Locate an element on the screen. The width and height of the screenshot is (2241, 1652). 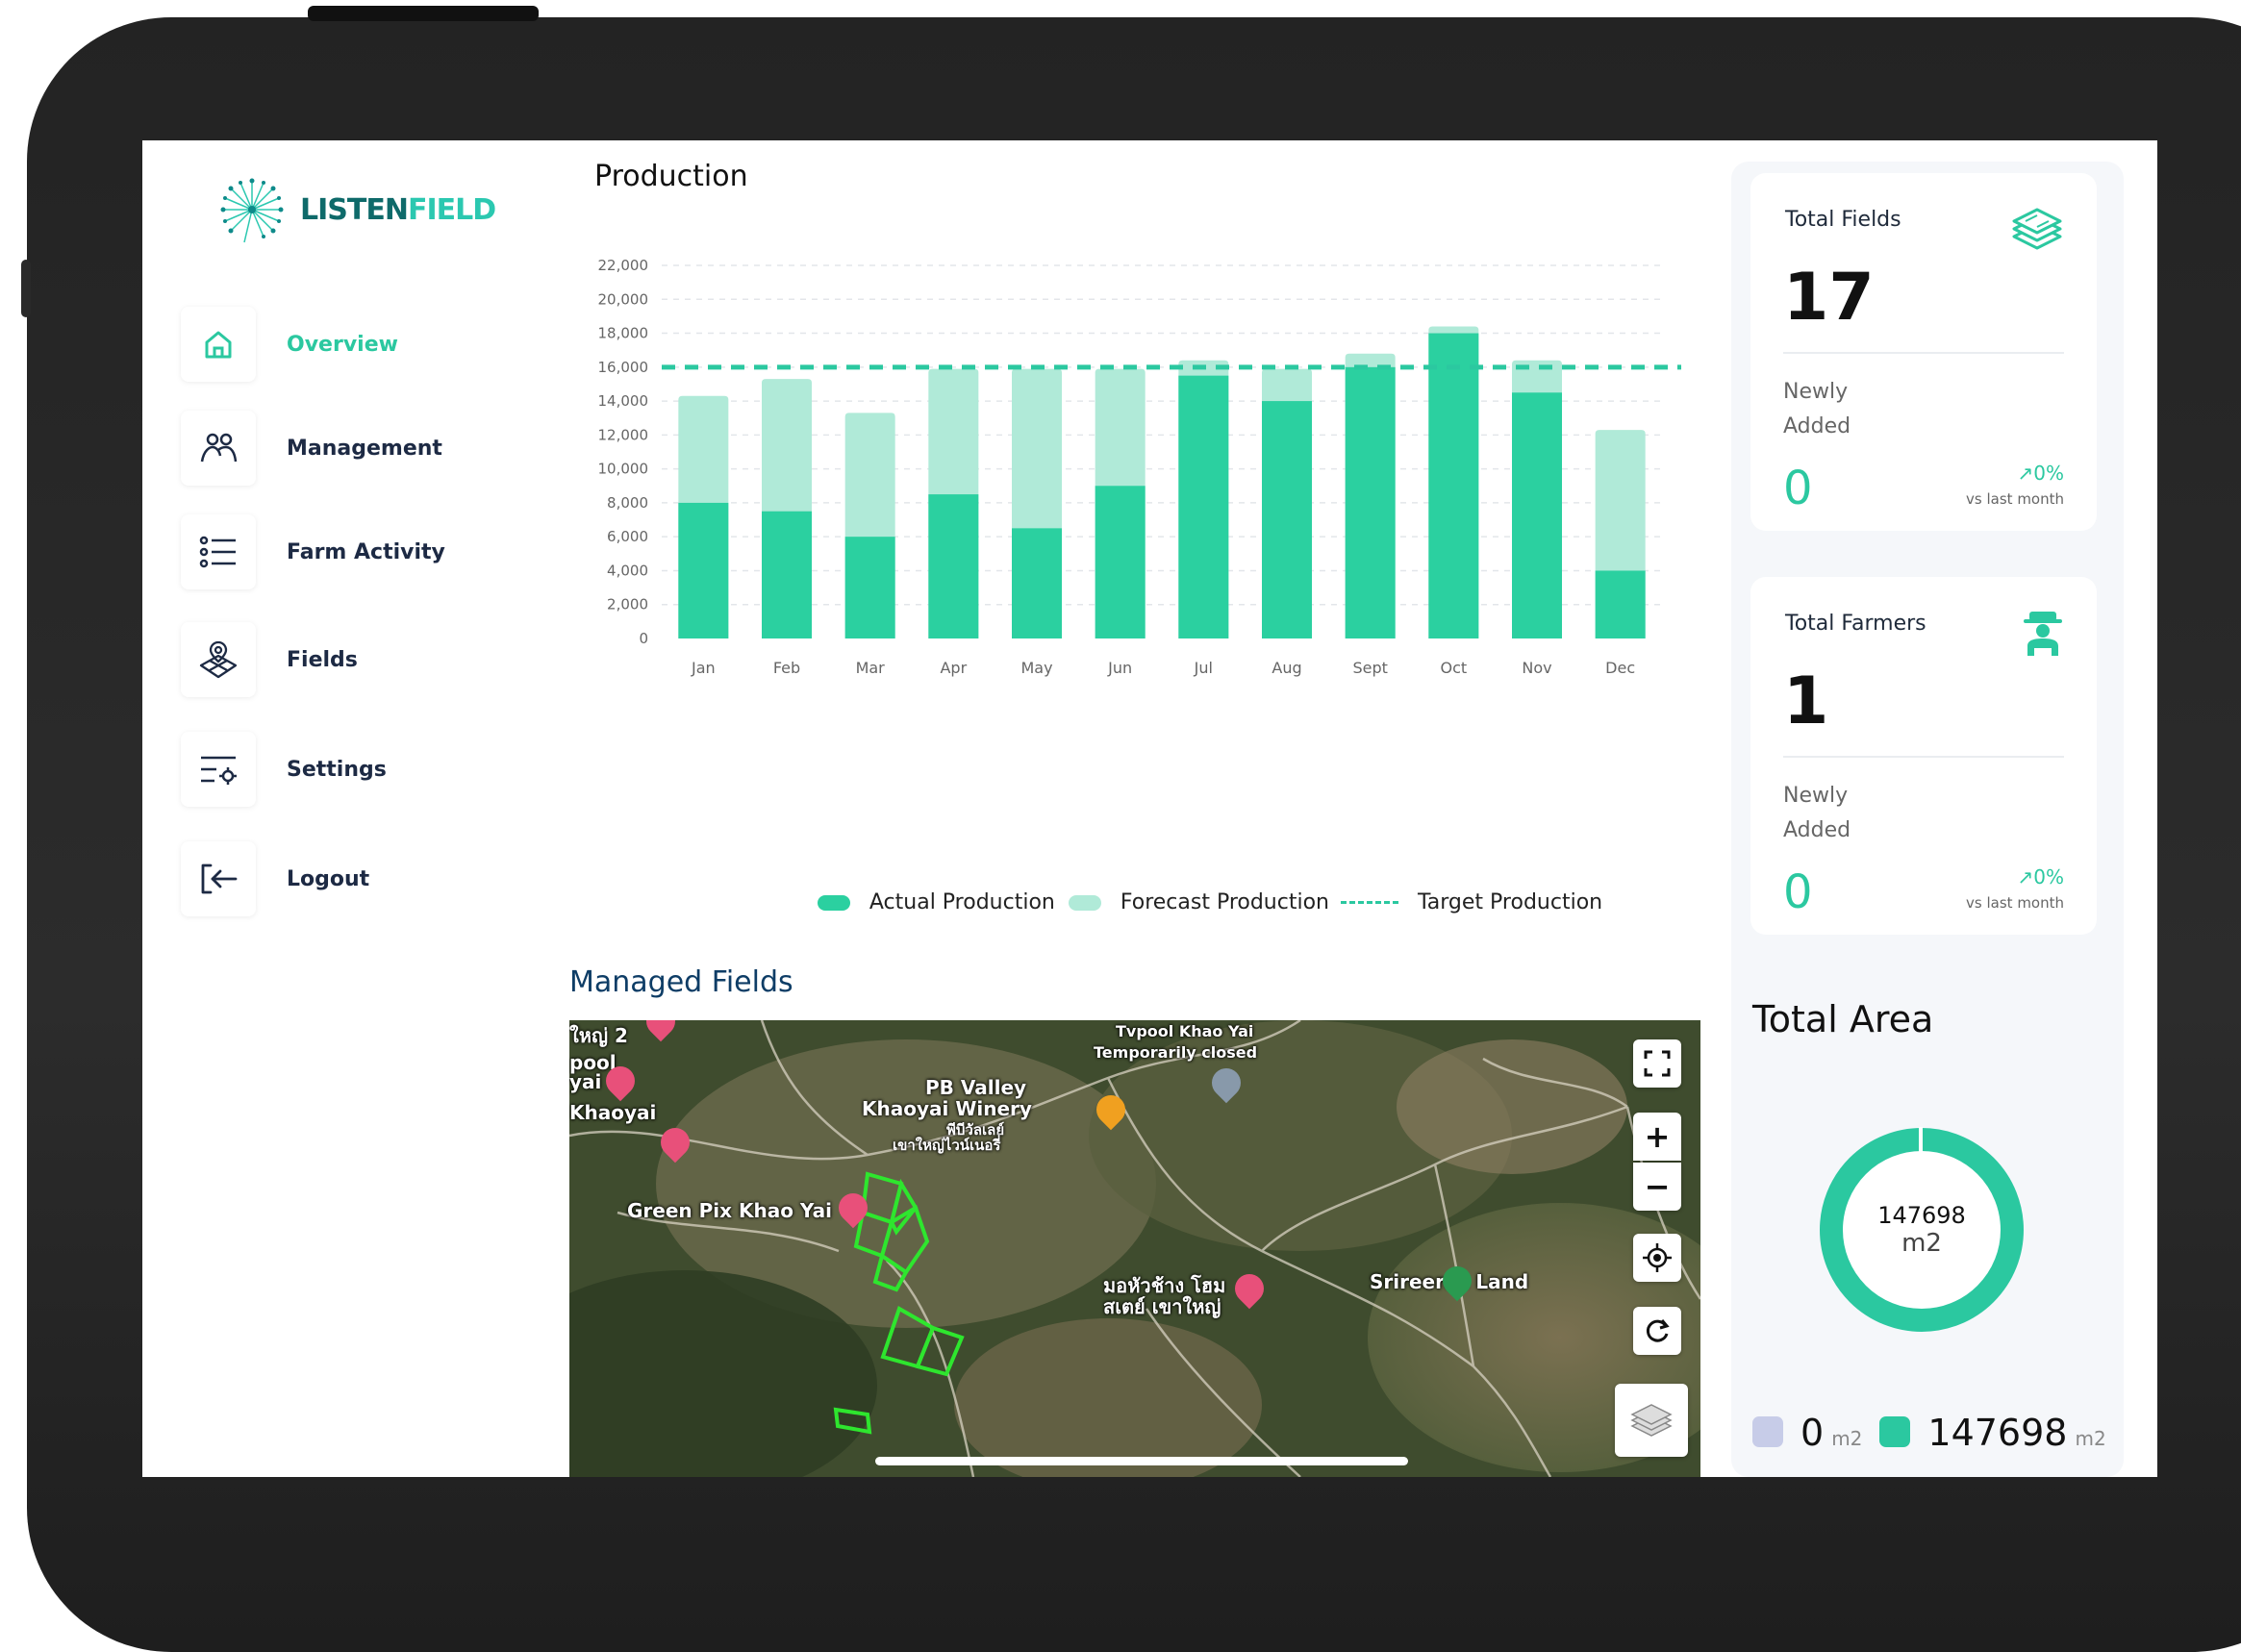
total-area-title: Total Area is located at coordinates (1843, 1019).